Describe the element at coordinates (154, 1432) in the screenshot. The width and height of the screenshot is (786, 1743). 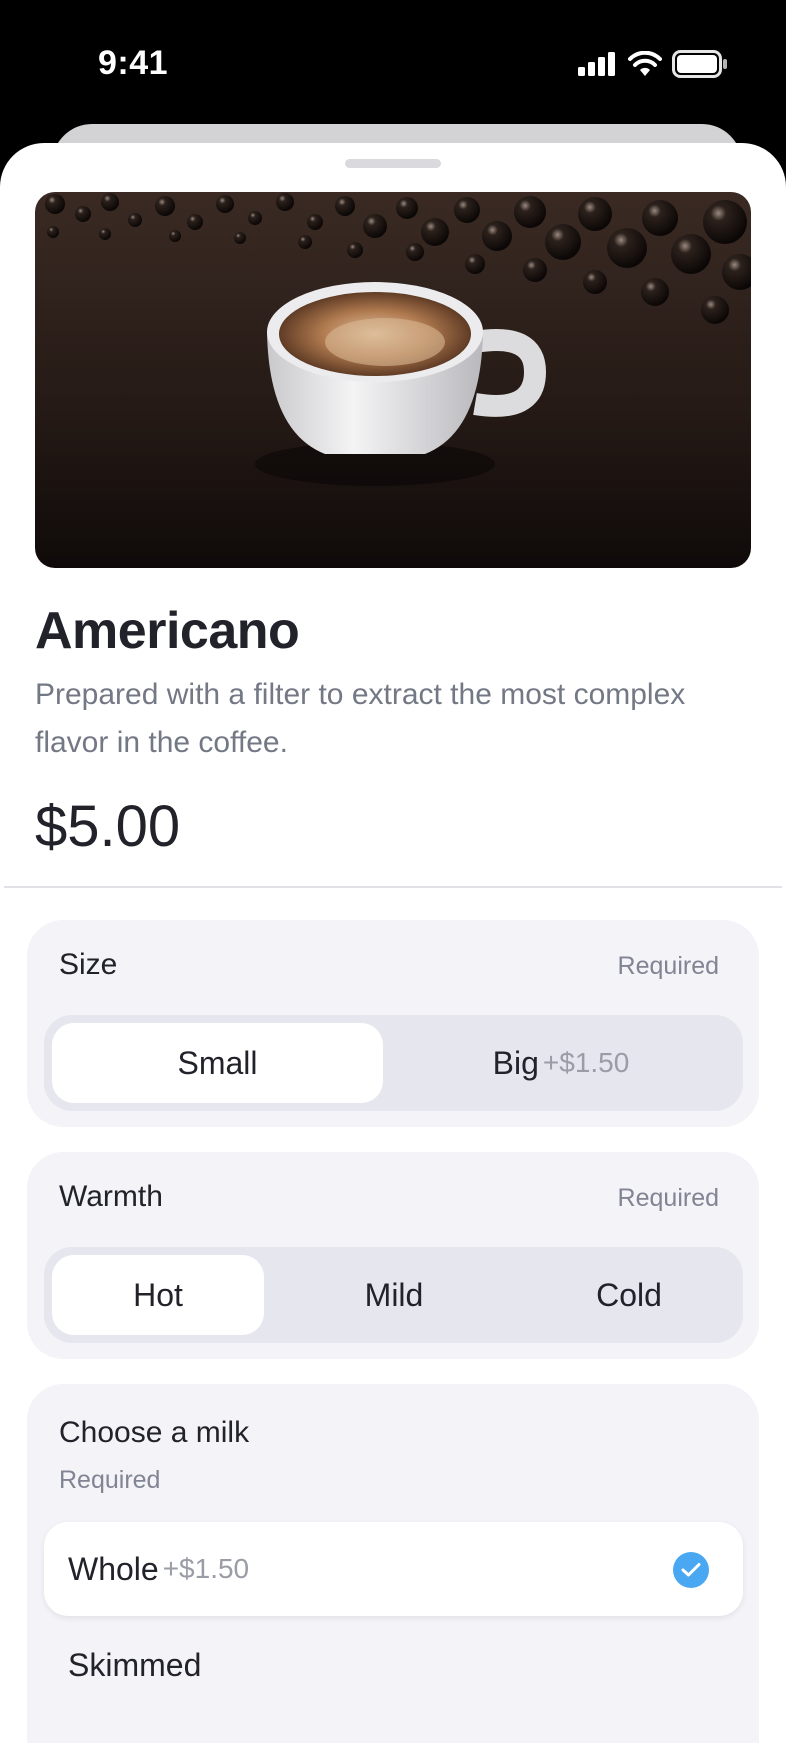
I see `milk-title: Choose a milk` at that location.